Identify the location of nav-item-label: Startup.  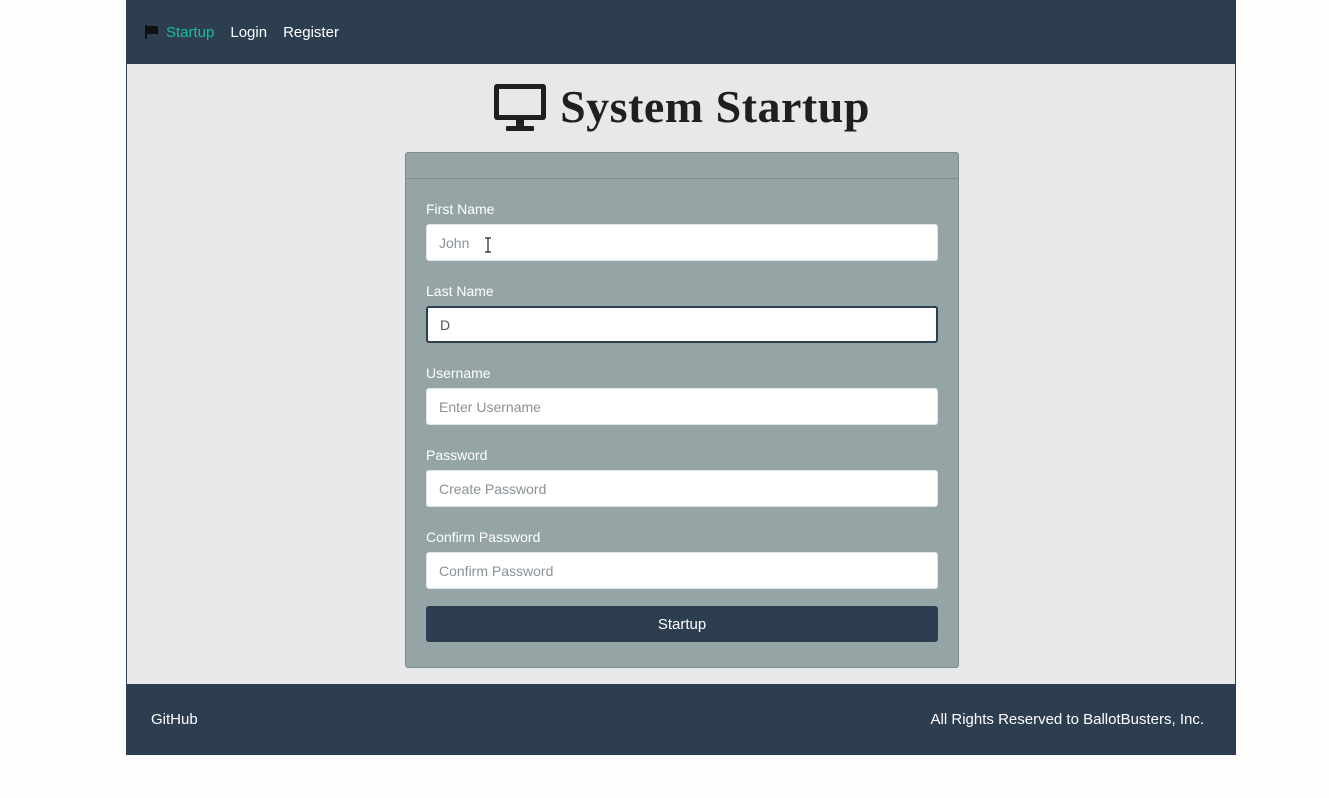
(190, 32).